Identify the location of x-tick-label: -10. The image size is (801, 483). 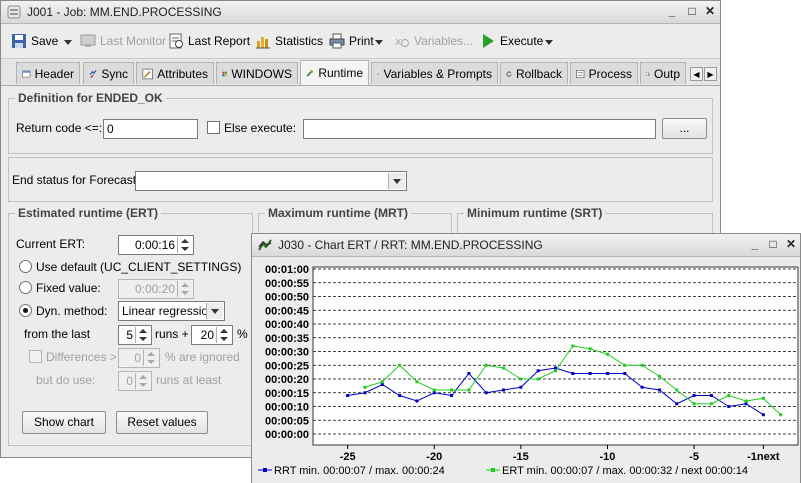
(608, 457).